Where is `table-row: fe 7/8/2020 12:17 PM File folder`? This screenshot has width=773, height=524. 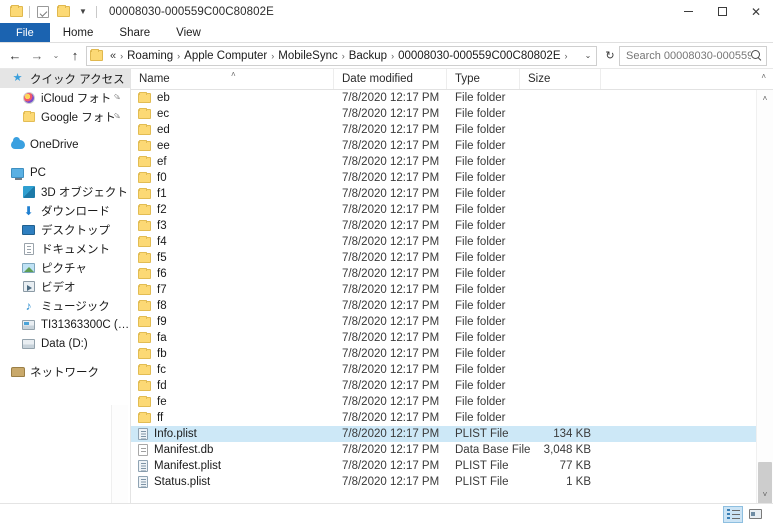
table-row: fe 7/8/2020 12:17 PM File folder is located at coordinates (452, 402).